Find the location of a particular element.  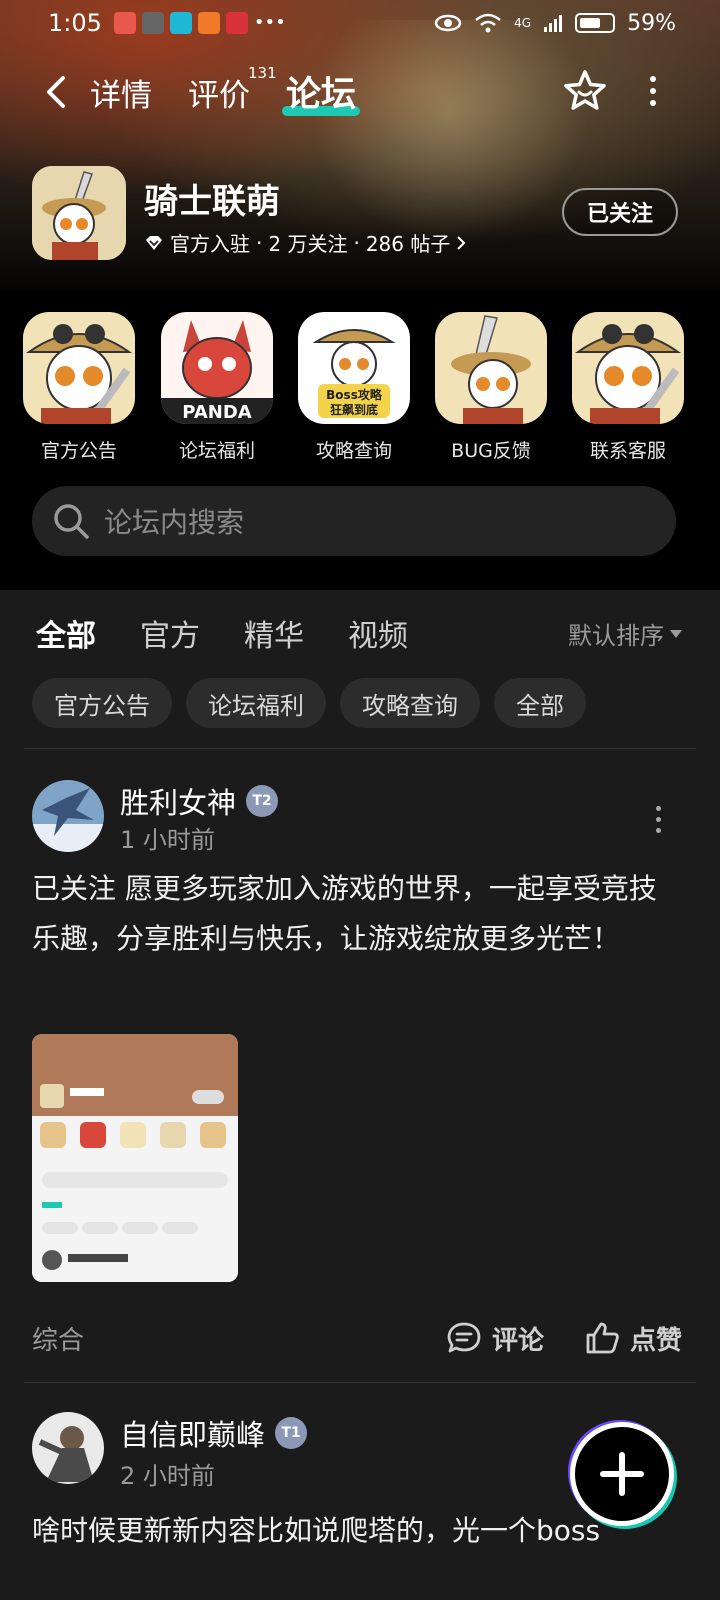

category-chips: 官方公告 论坛福利 攻略查询 全部 is located at coordinates (309, 703).